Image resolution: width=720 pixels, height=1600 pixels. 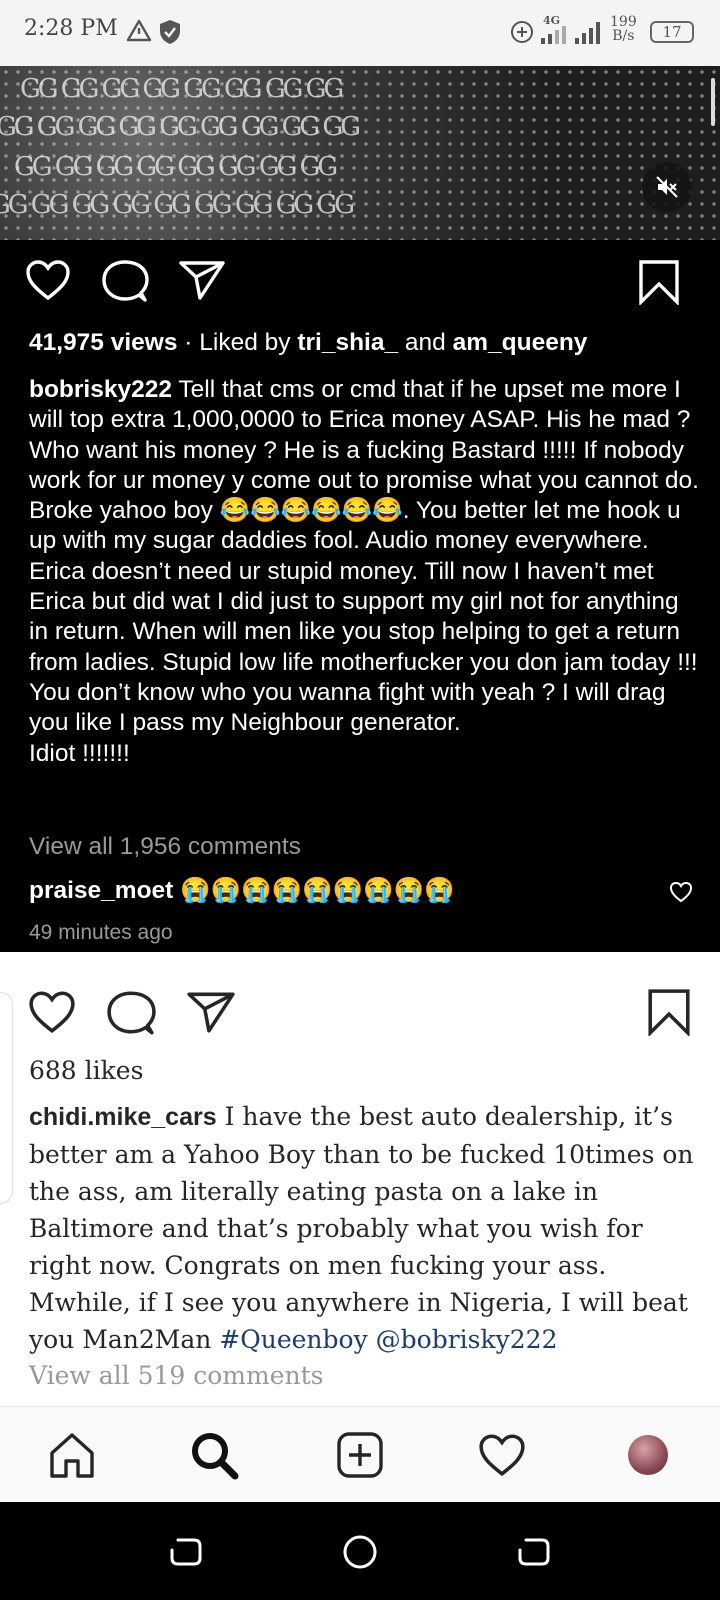 I want to click on comment-username: praise_moet, so click(x=101, y=890).